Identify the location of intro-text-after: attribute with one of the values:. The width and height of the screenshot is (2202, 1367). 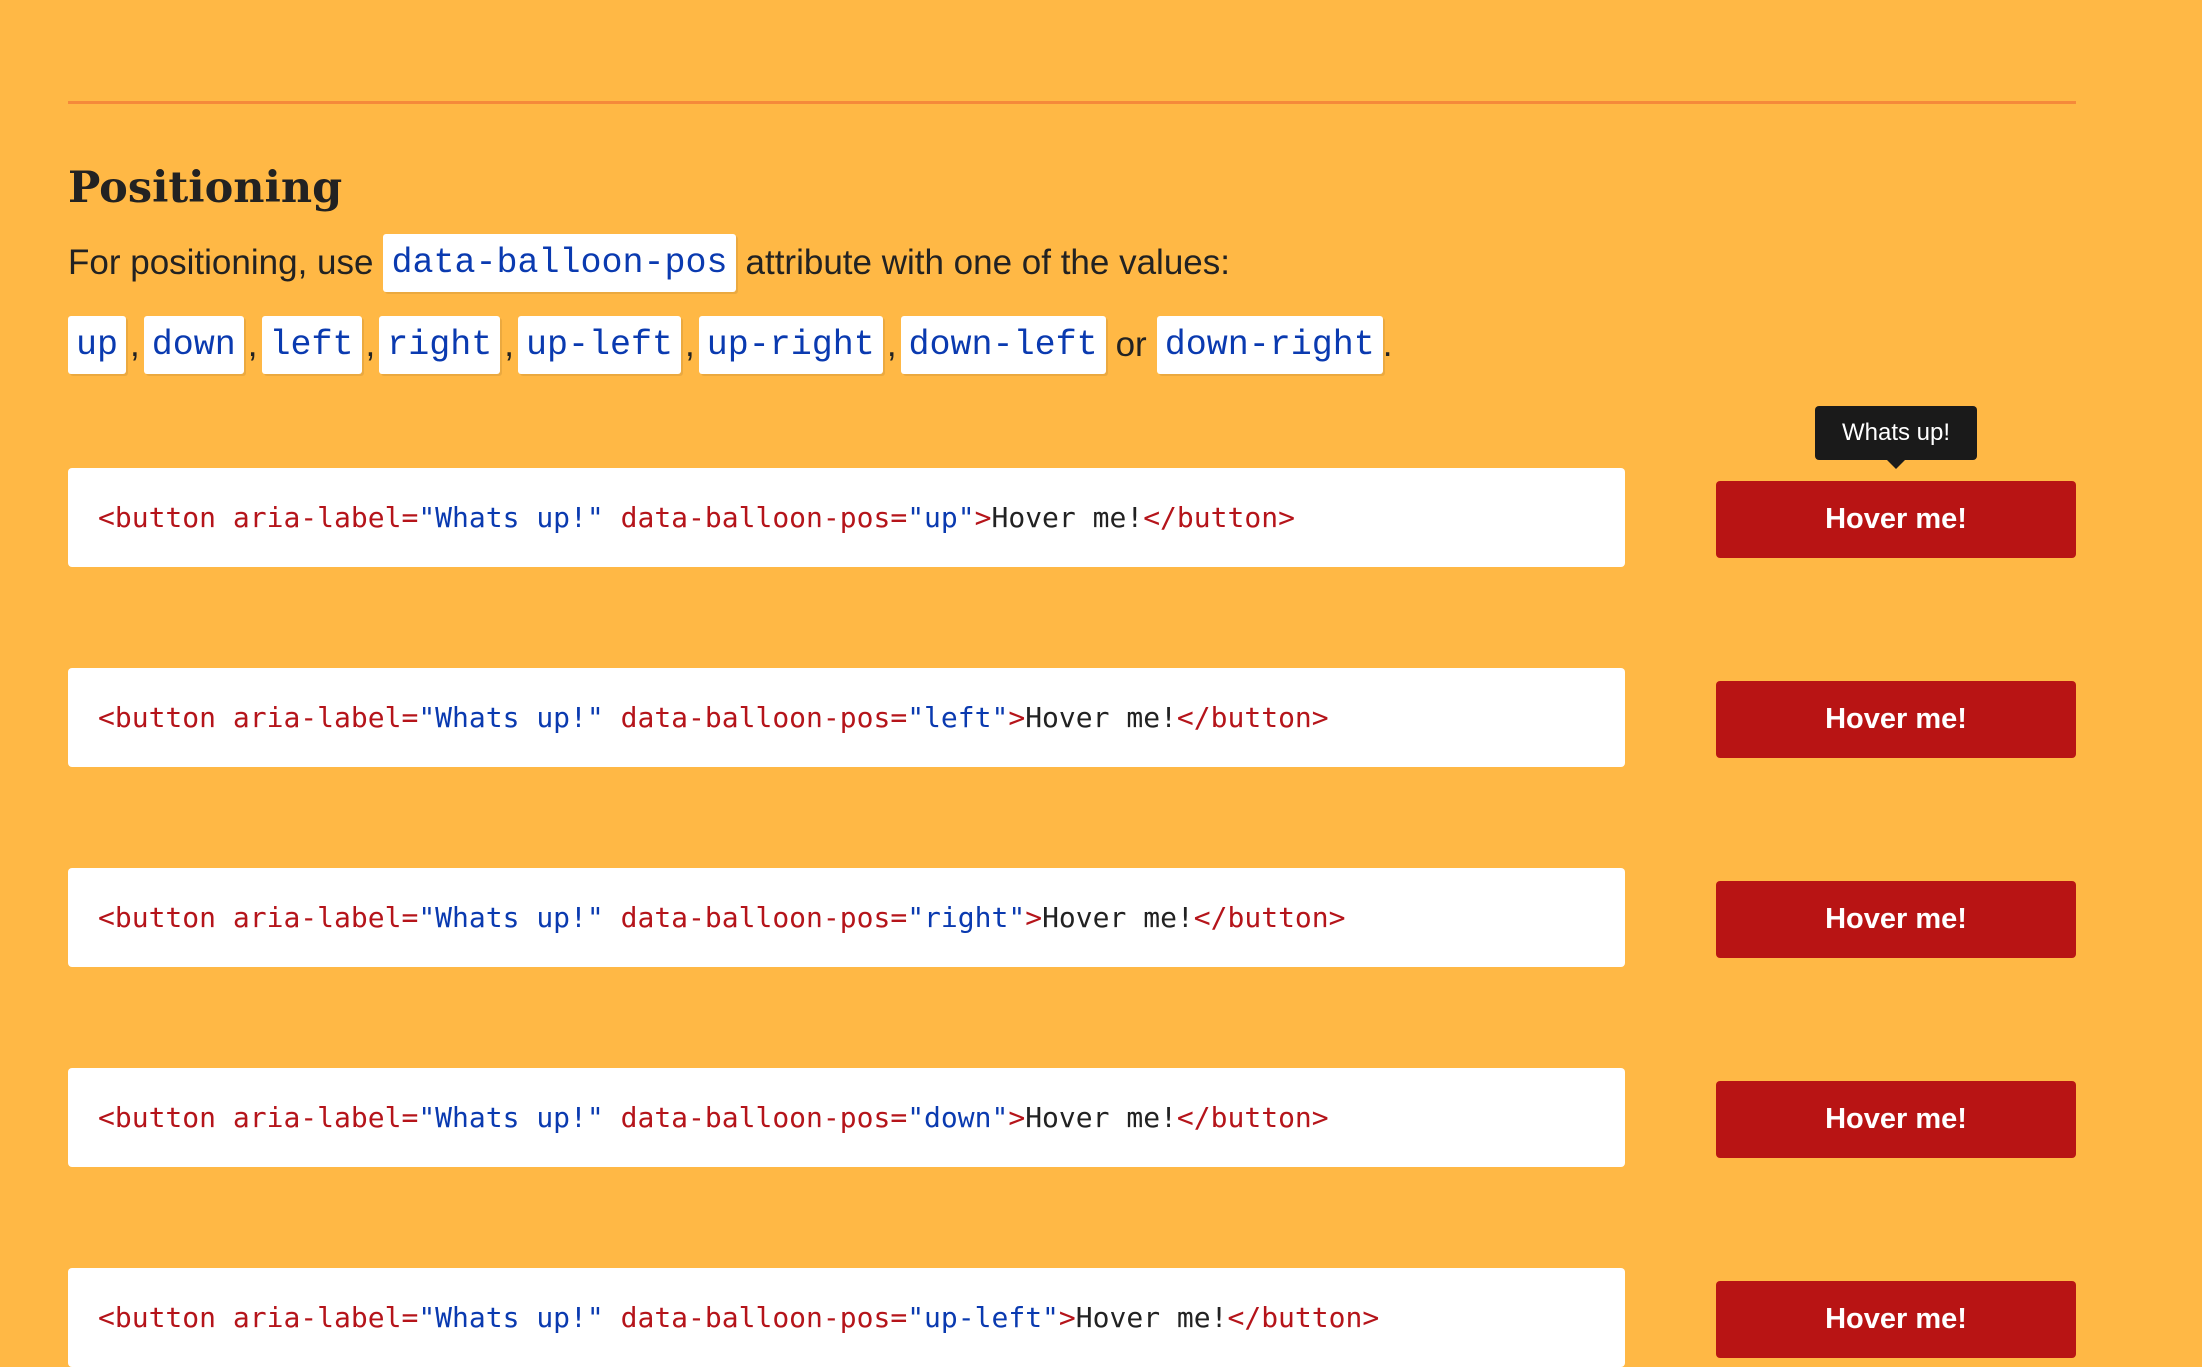
(987, 262).